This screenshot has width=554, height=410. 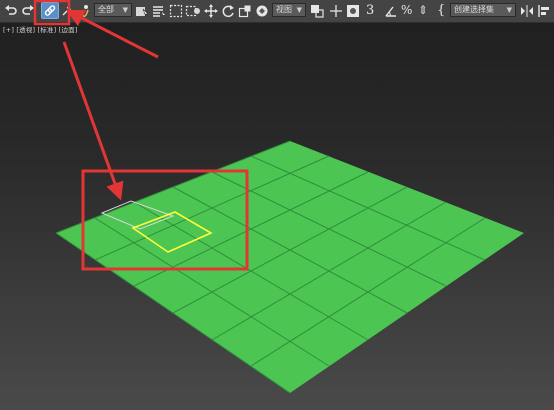 I want to click on annotation-arrow-to-toolbar, so click(x=112, y=34).